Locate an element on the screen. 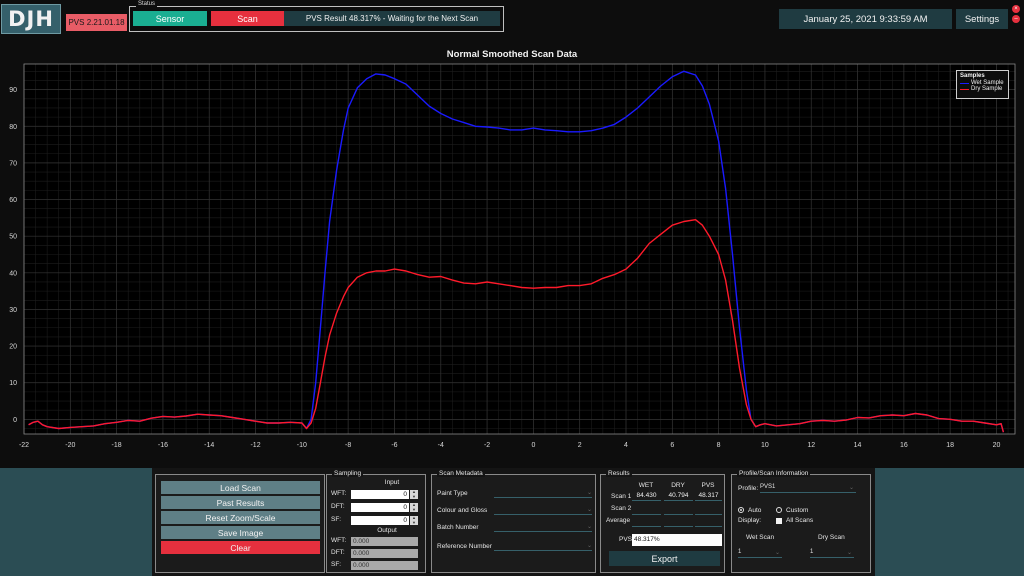 This screenshot has width=1024, height=576. scan2-dry-value is located at coordinates (678, 514).